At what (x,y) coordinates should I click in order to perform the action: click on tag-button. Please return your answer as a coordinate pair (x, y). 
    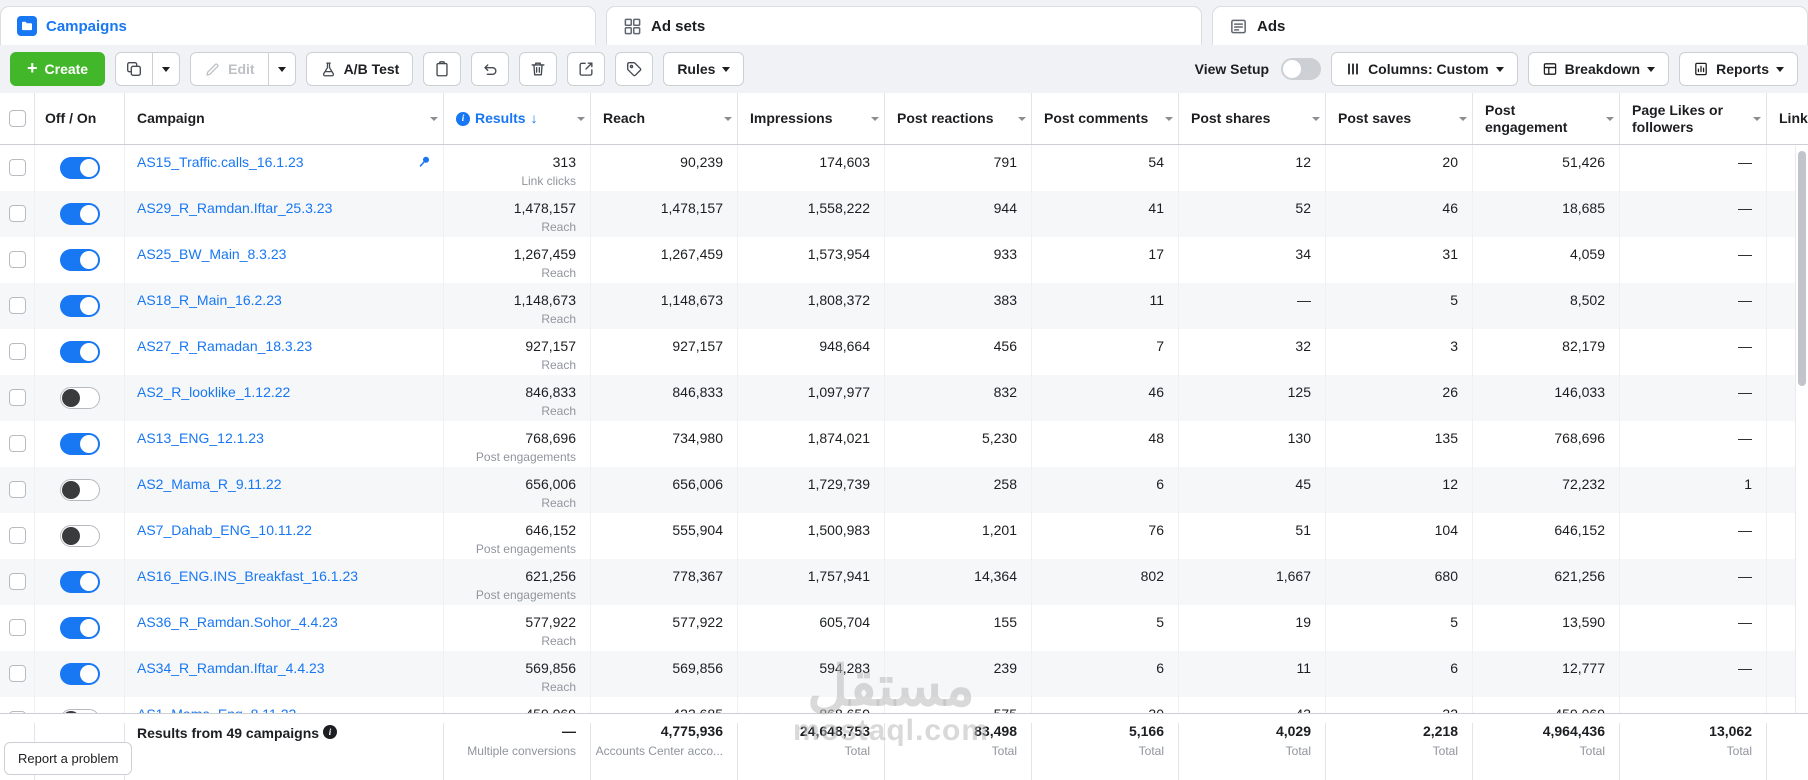
    Looking at the image, I should click on (634, 69).